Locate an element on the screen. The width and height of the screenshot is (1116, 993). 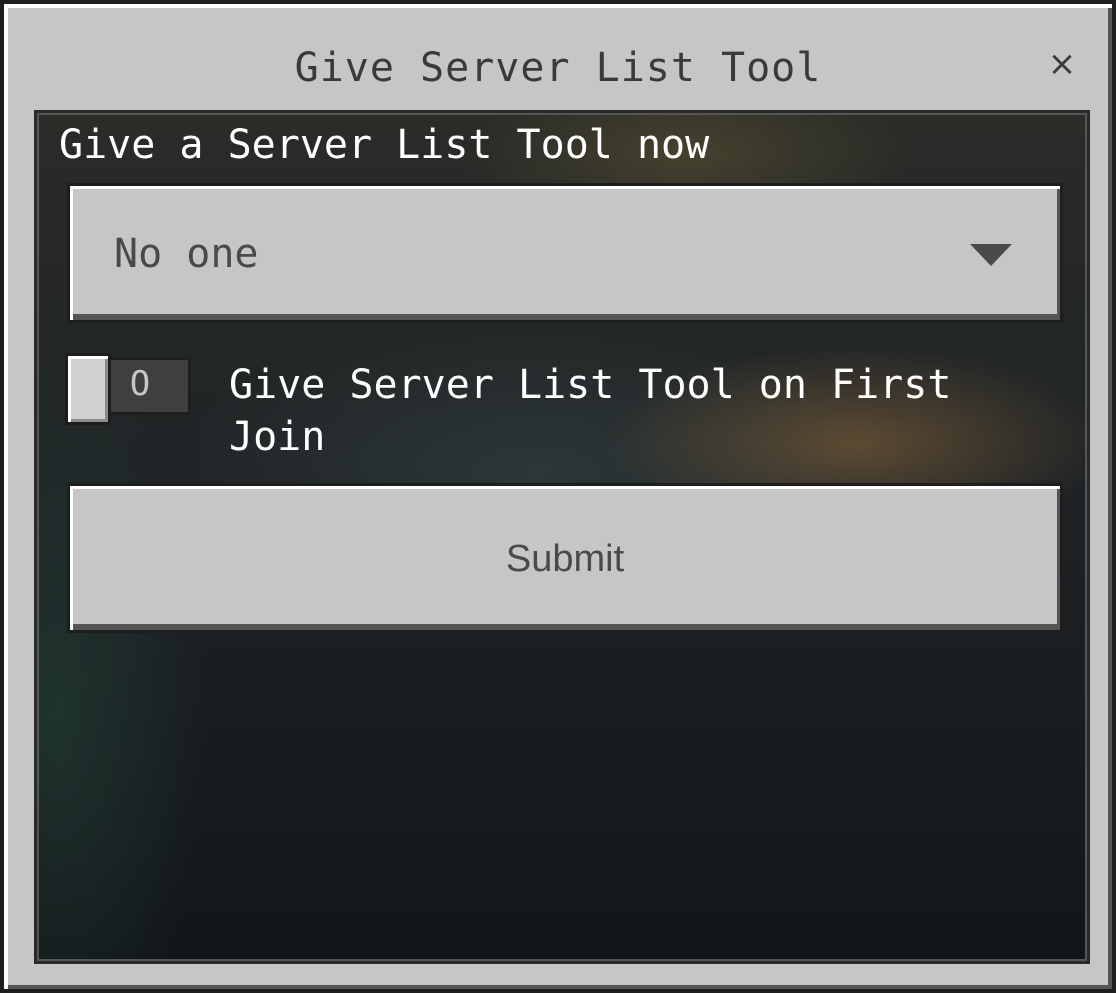
dropdown-selected-value: No one is located at coordinates (186, 254).